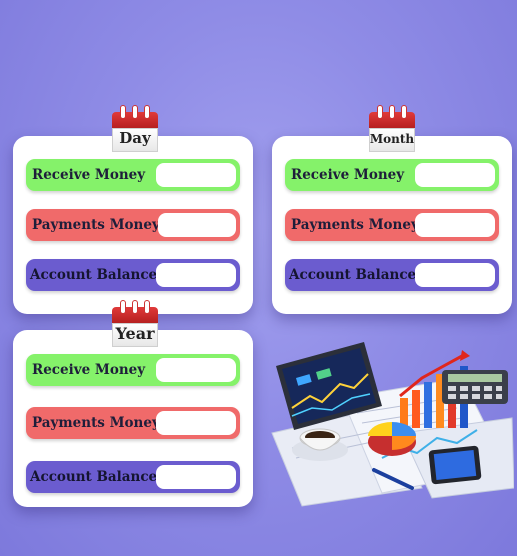 The height and width of the screenshot is (556, 517). What do you see at coordinates (89, 370) in the screenshot?
I see `year-receive-money-label: Receive Money` at bounding box center [89, 370].